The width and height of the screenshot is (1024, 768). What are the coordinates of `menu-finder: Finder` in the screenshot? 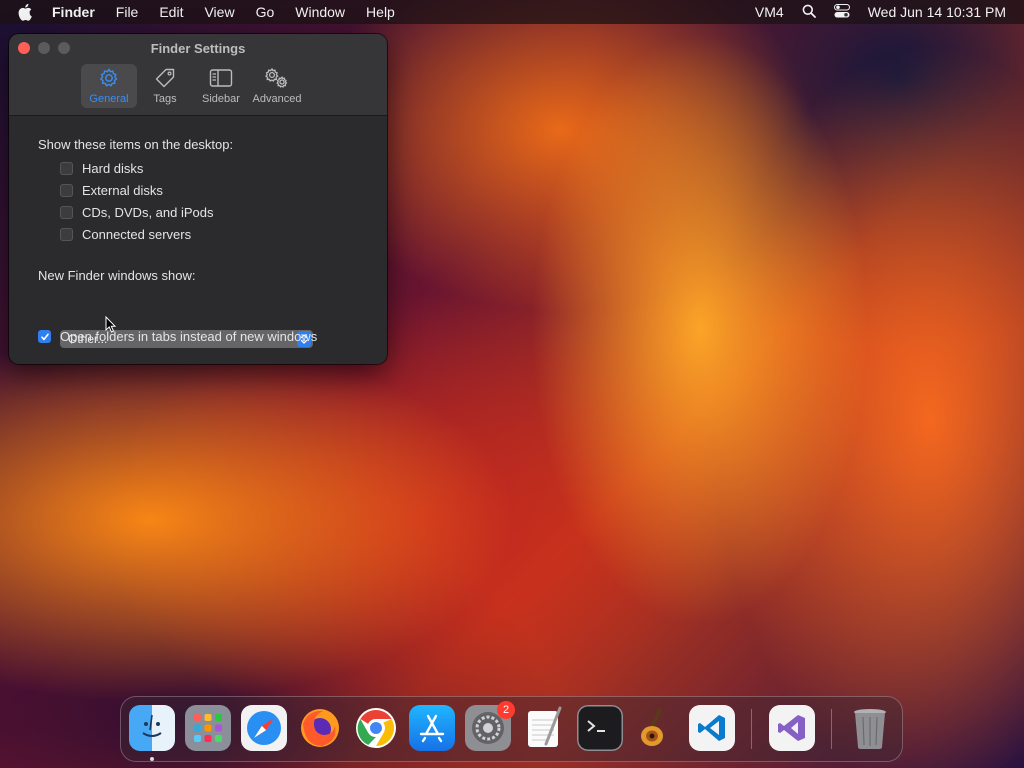 It's located at (73, 12).